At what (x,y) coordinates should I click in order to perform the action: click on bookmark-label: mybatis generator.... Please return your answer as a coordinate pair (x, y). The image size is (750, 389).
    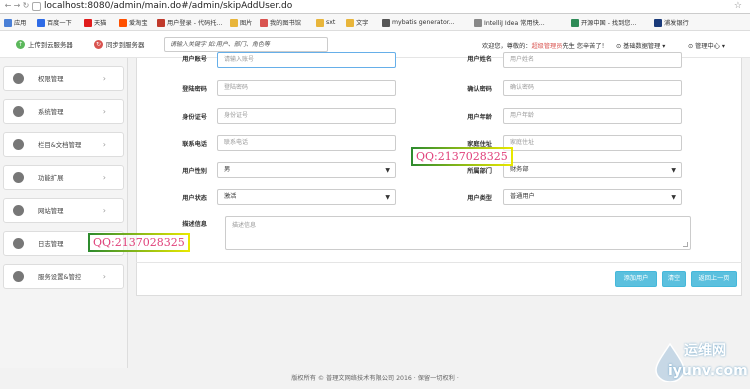
    Looking at the image, I should click on (423, 22).